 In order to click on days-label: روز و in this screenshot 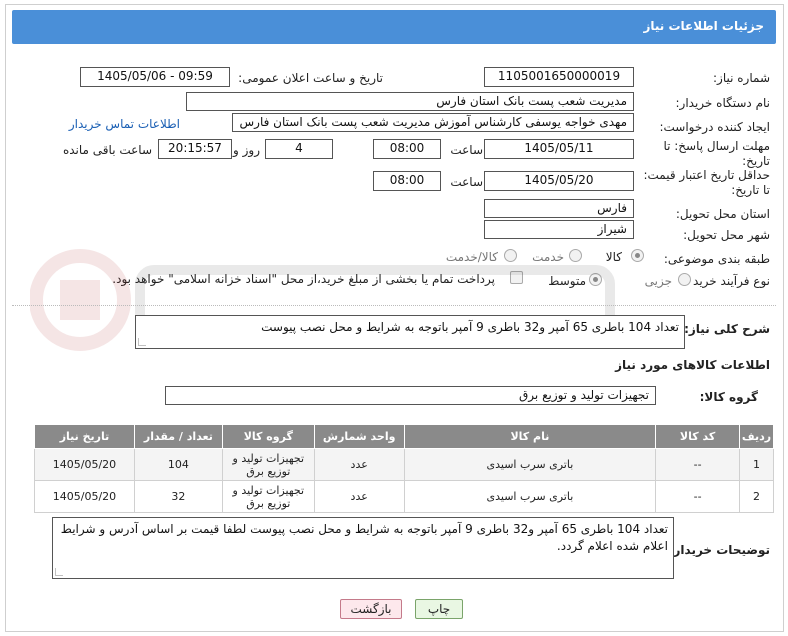, I will do `click(246, 150)`.